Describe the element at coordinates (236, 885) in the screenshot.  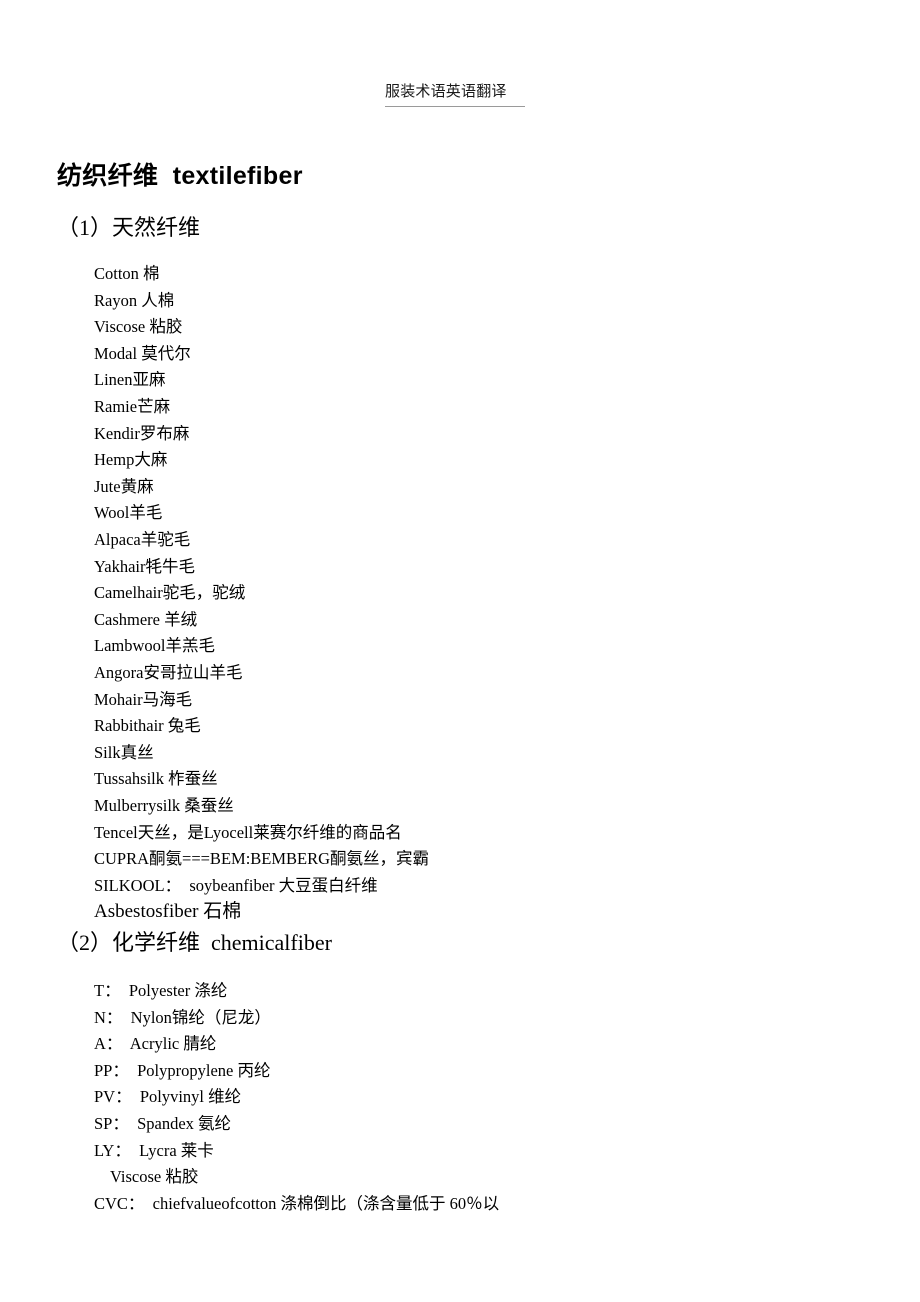
I see `list-item: SILKOOL： soybeanfiber 大豆蛋白纤维` at that location.